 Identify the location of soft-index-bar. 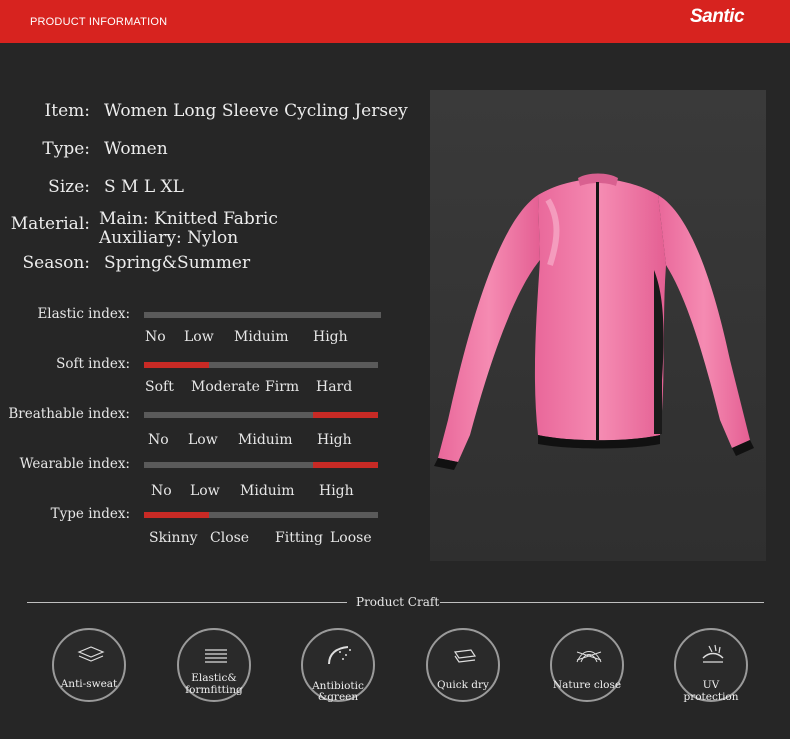
(261, 365).